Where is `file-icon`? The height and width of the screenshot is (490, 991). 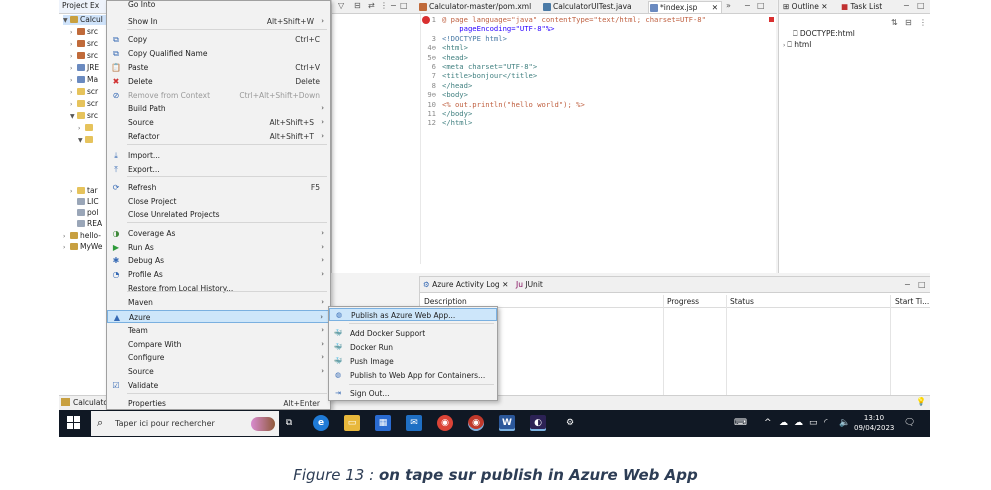
file-icon is located at coordinates (81, 201).